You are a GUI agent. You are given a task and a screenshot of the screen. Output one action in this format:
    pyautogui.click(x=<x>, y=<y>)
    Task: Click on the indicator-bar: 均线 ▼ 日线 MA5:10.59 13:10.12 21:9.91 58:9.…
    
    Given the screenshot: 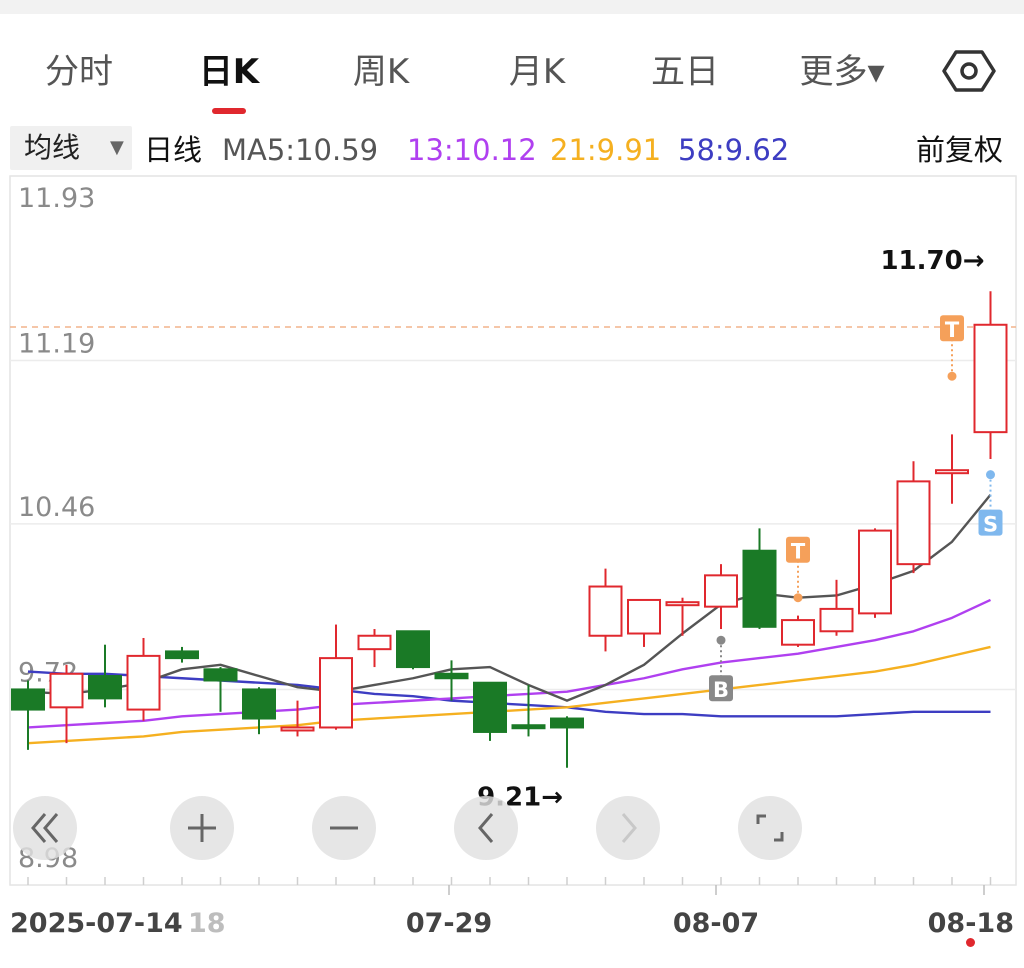 What is the action you would take?
    pyautogui.click(x=512, y=147)
    